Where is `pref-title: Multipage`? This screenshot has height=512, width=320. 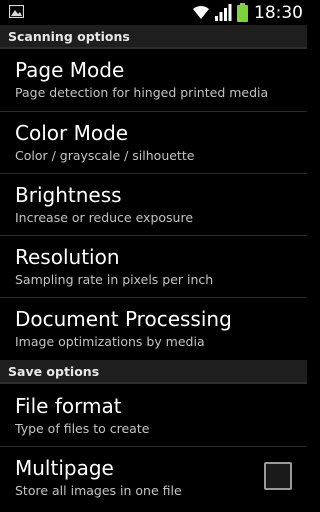
pref-title: Multipage is located at coordinates (64, 468).